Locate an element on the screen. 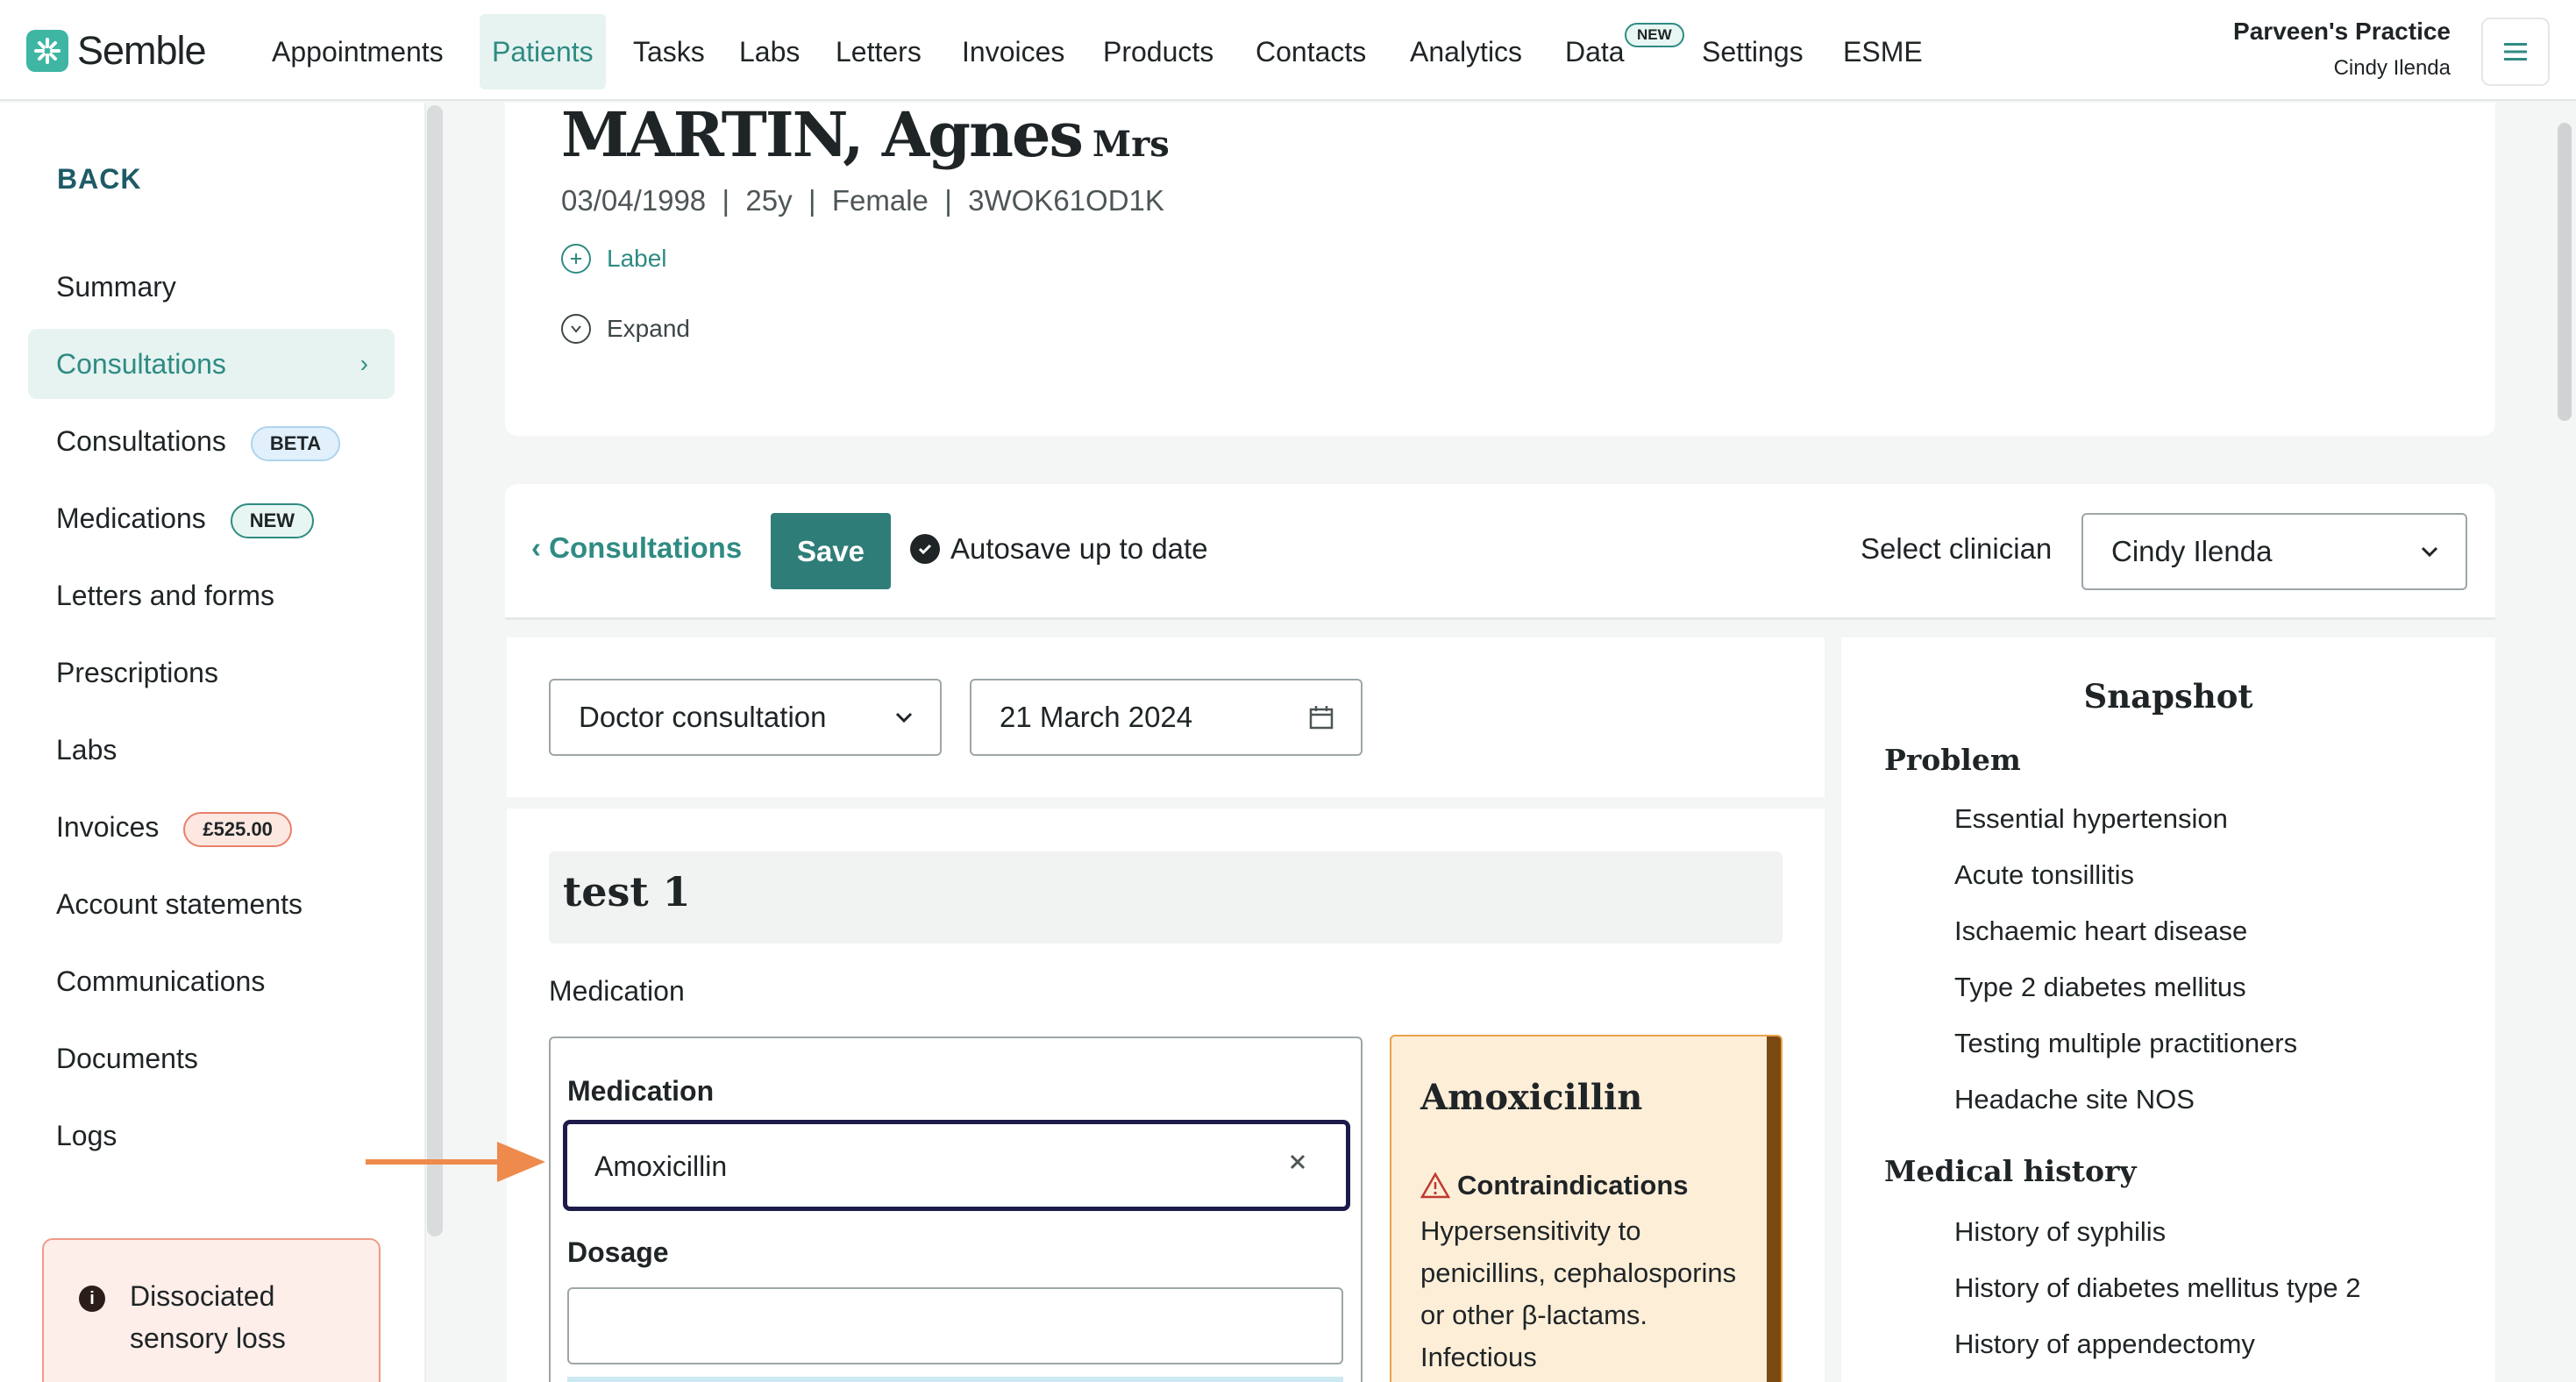 This screenshot has height=1382, width=2576. contraindications-title: Contraindications is located at coordinates (1573, 1185).